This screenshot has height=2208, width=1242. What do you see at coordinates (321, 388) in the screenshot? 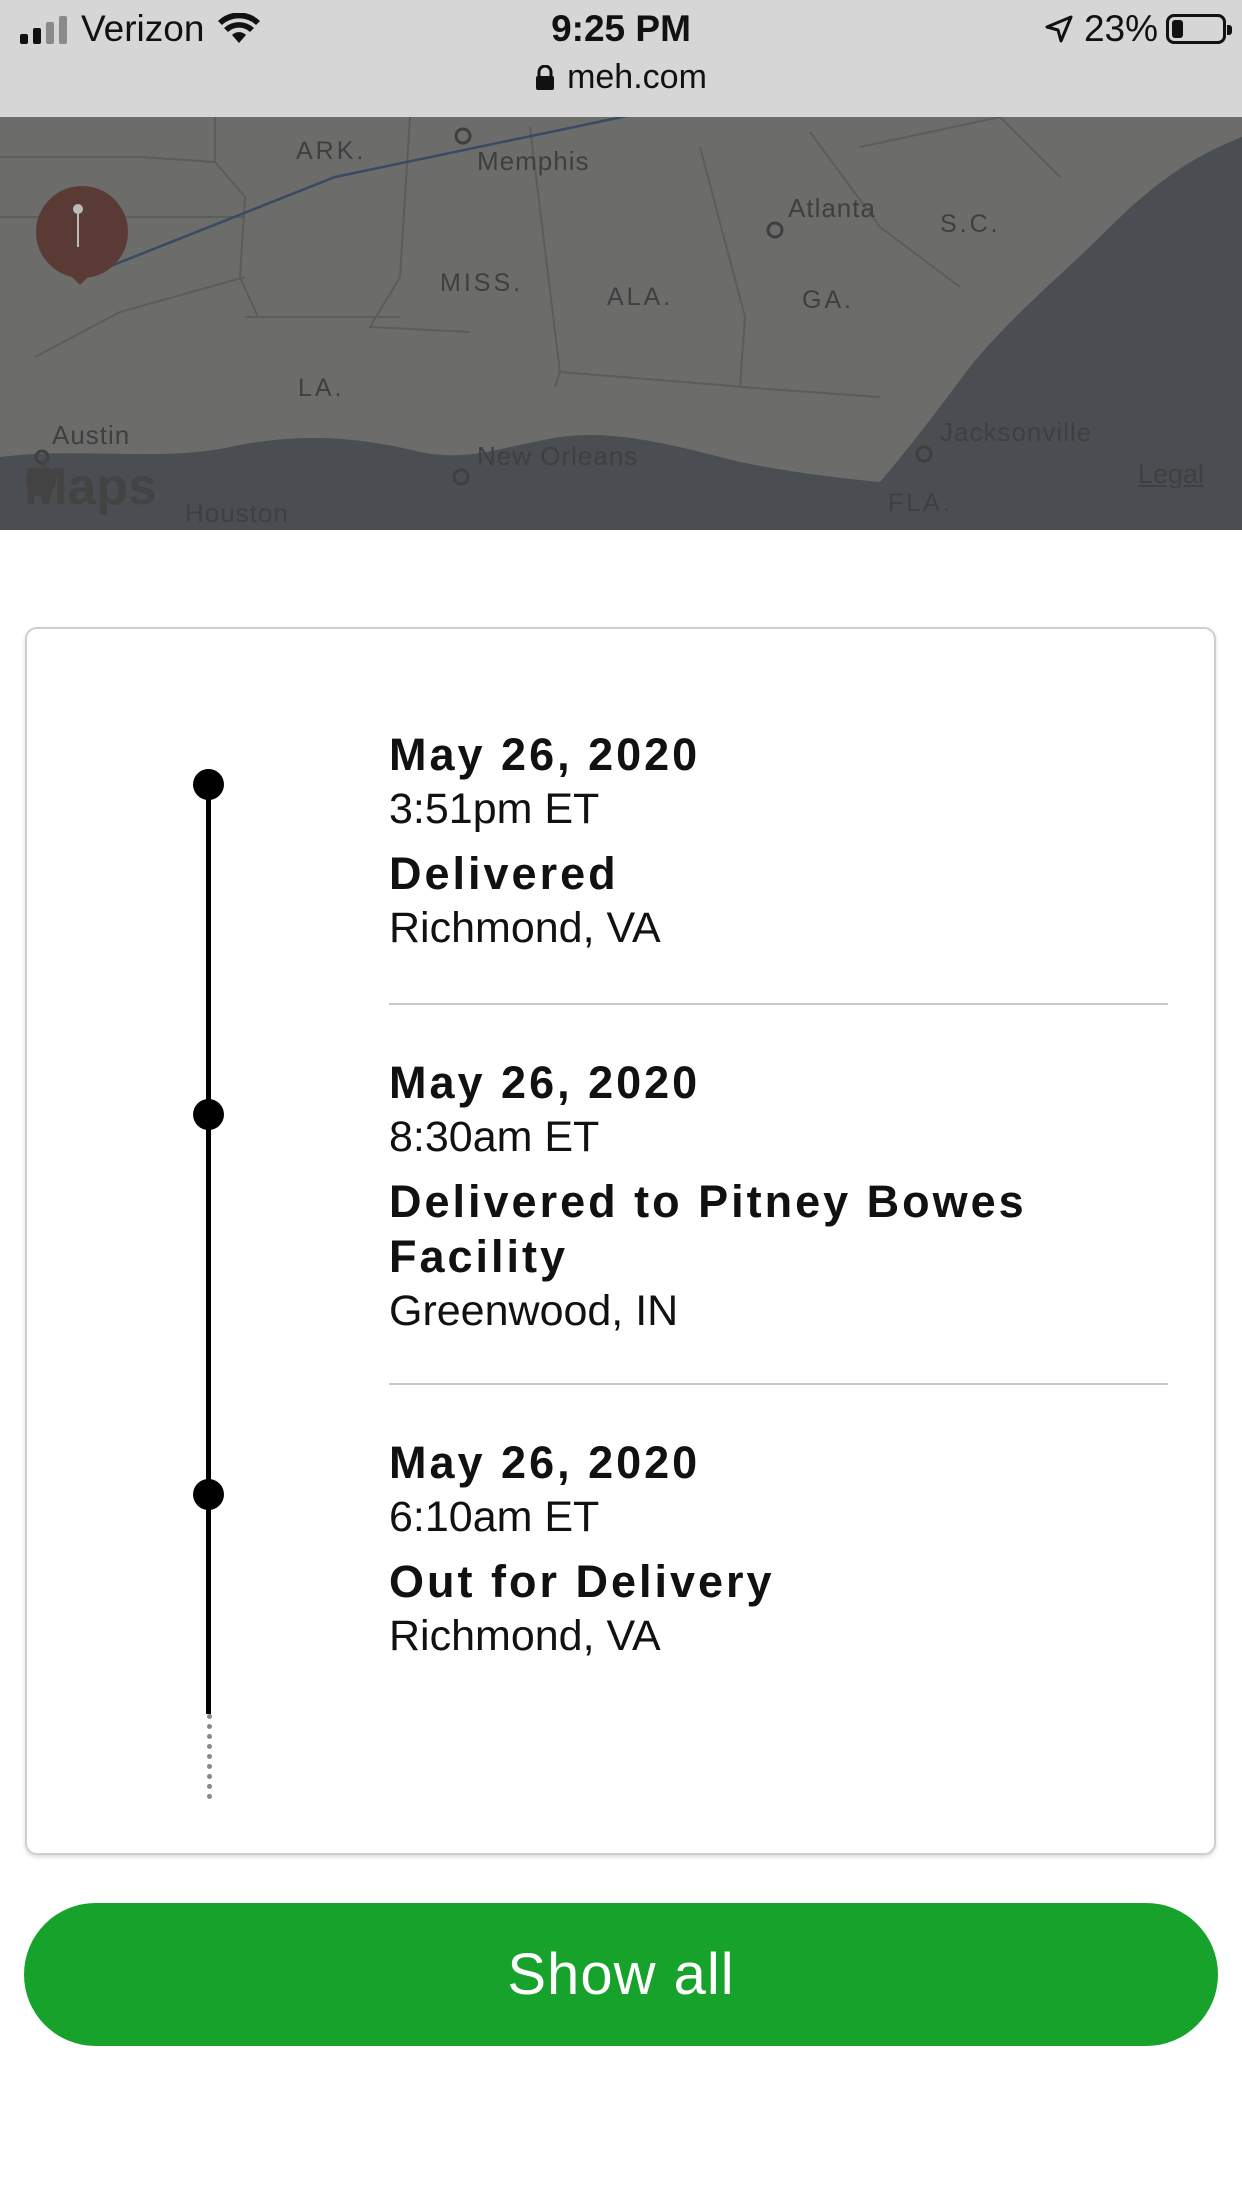
I see `map-state-label: LA.` at bounding box center [321, 388].